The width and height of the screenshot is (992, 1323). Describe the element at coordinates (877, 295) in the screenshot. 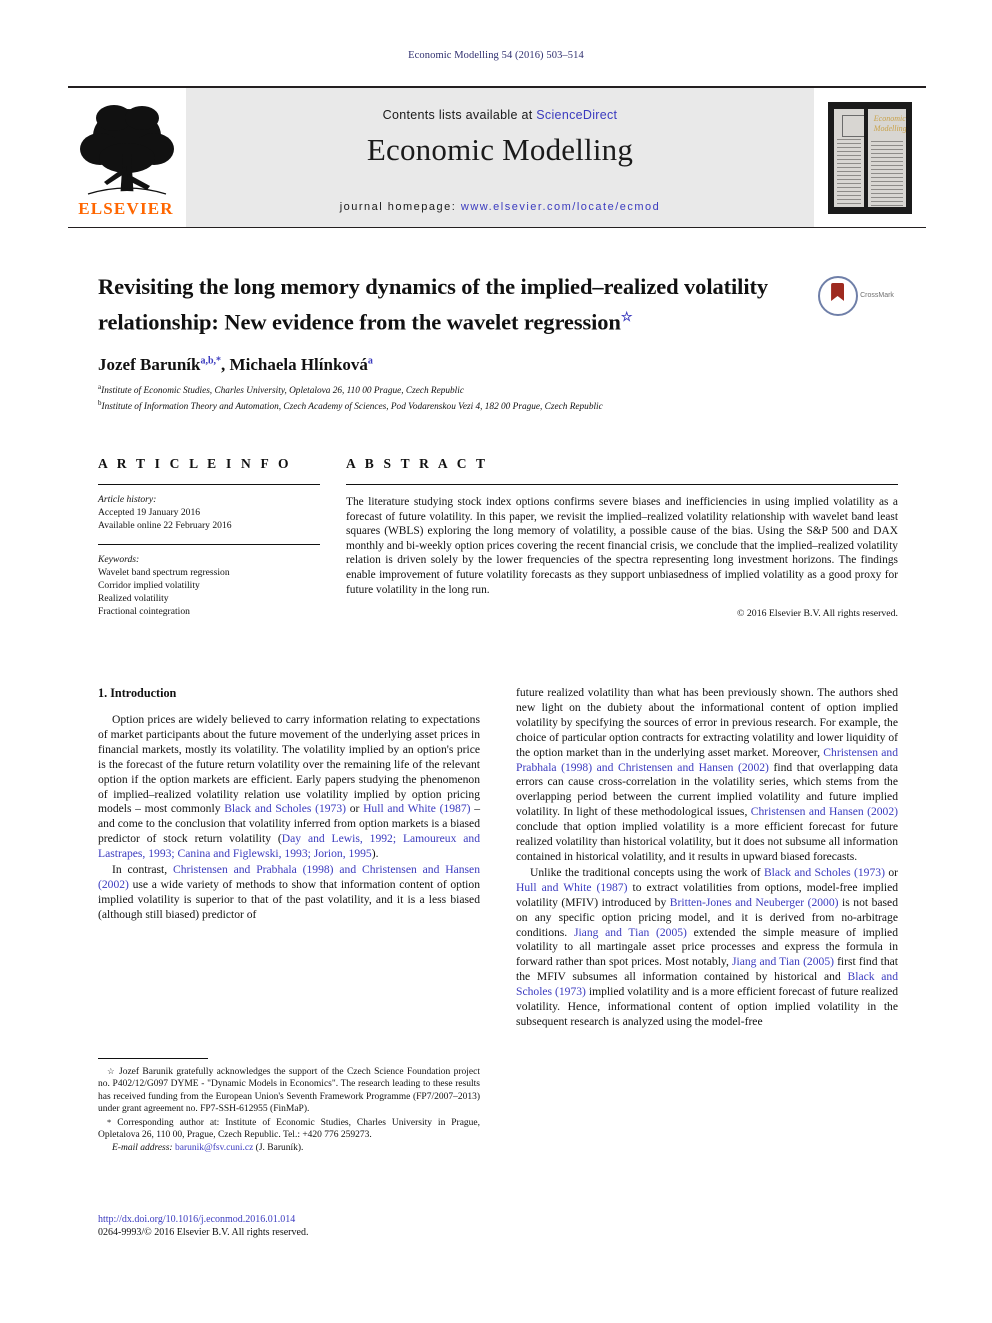

I see `crossmark-label: CrossMark` at that location.